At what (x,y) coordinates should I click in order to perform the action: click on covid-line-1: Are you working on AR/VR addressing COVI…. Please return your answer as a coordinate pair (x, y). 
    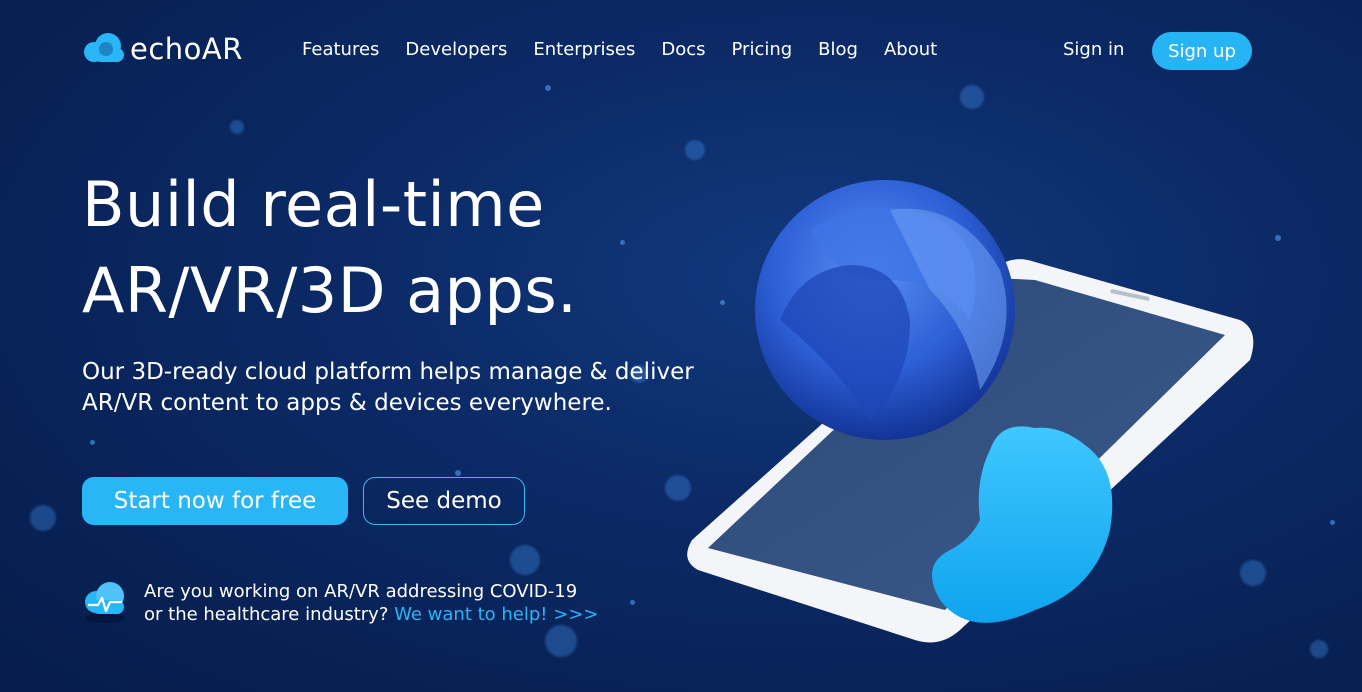
    Looking at the image, I should click on (361, 591).